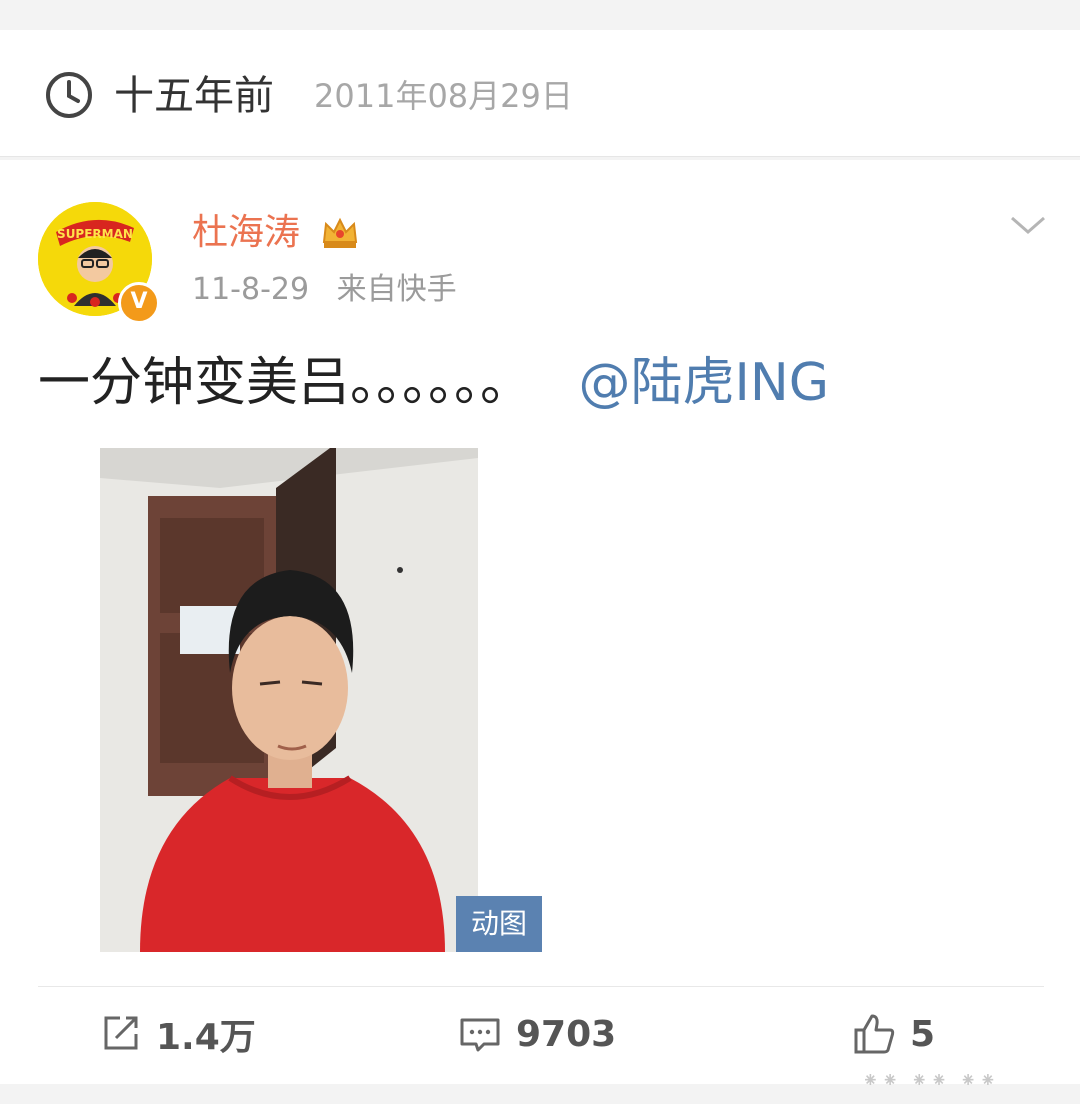 The image size is (1080, 1104). I want to click on clock-icon, so click(69, 95).